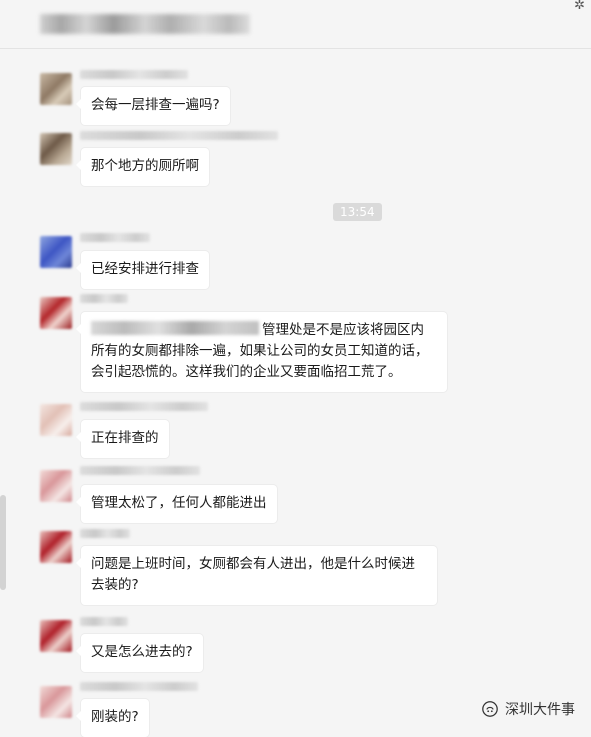 Image resolution: width=591 pixels, height=737 pixels. I want to click on message-bubble: 会每一层排查一遍吗?, so click(153, 106).